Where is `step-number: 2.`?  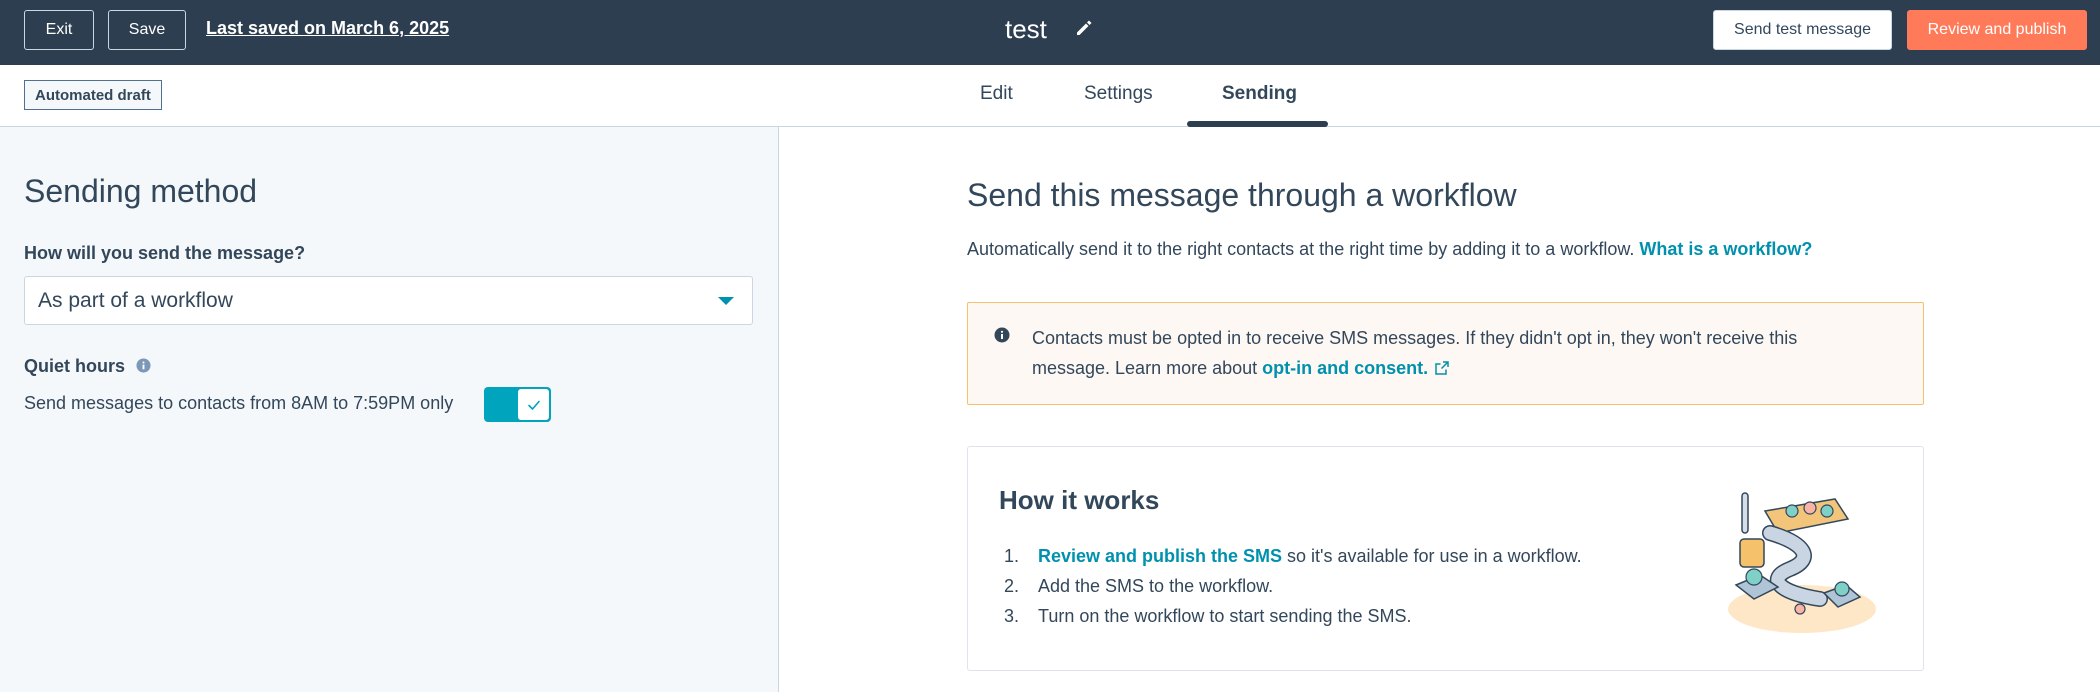 step-number: 2. is located at coordinates (1012, 586).